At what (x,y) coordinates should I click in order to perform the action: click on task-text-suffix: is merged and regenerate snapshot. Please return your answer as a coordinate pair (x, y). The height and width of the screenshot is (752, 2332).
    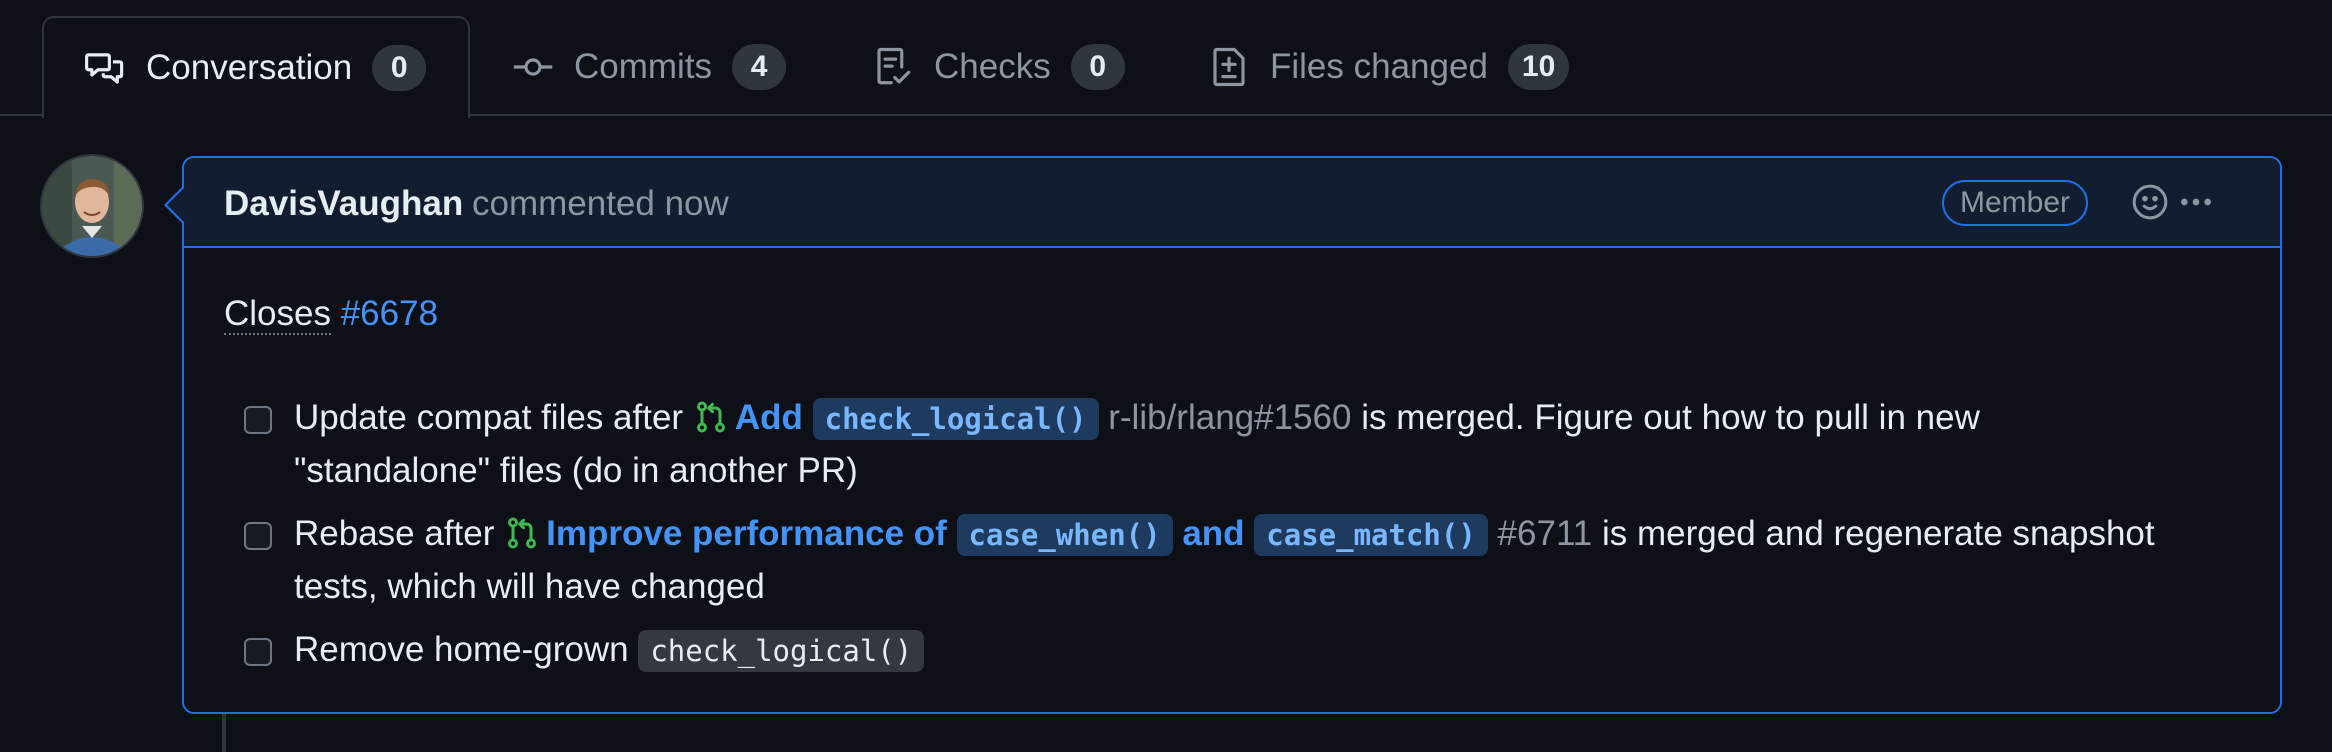
    Looking at the image, I should click on (1878, 533).